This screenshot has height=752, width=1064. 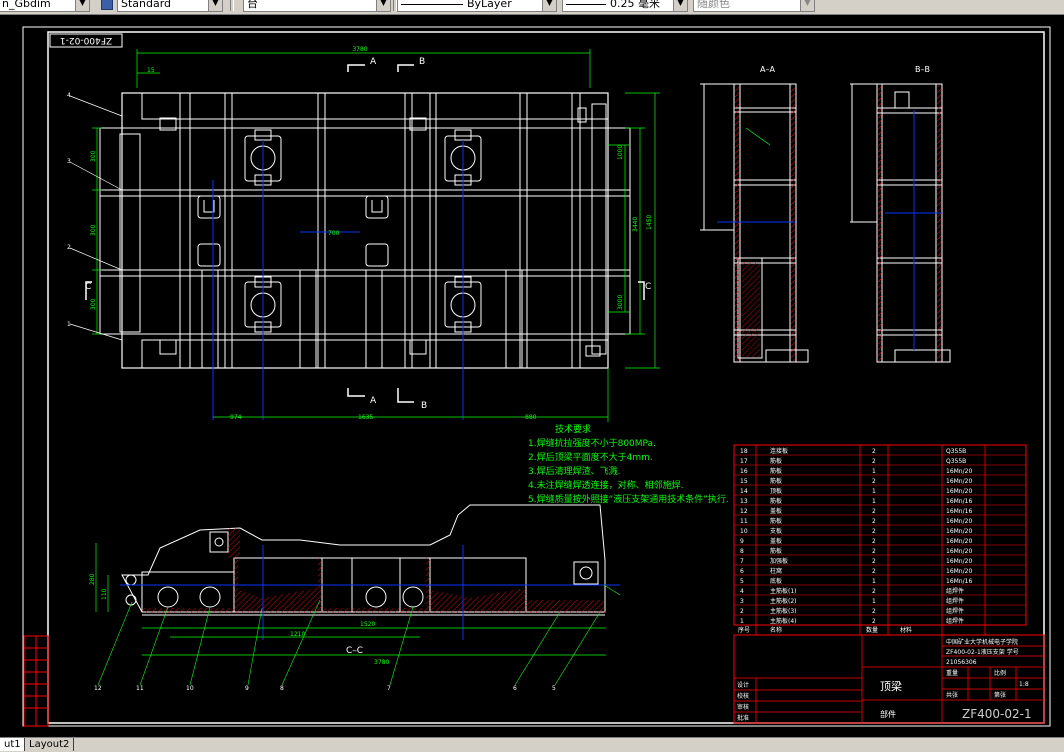 I want to click on parts-cell-no: 12, so click(x=744, y=511).